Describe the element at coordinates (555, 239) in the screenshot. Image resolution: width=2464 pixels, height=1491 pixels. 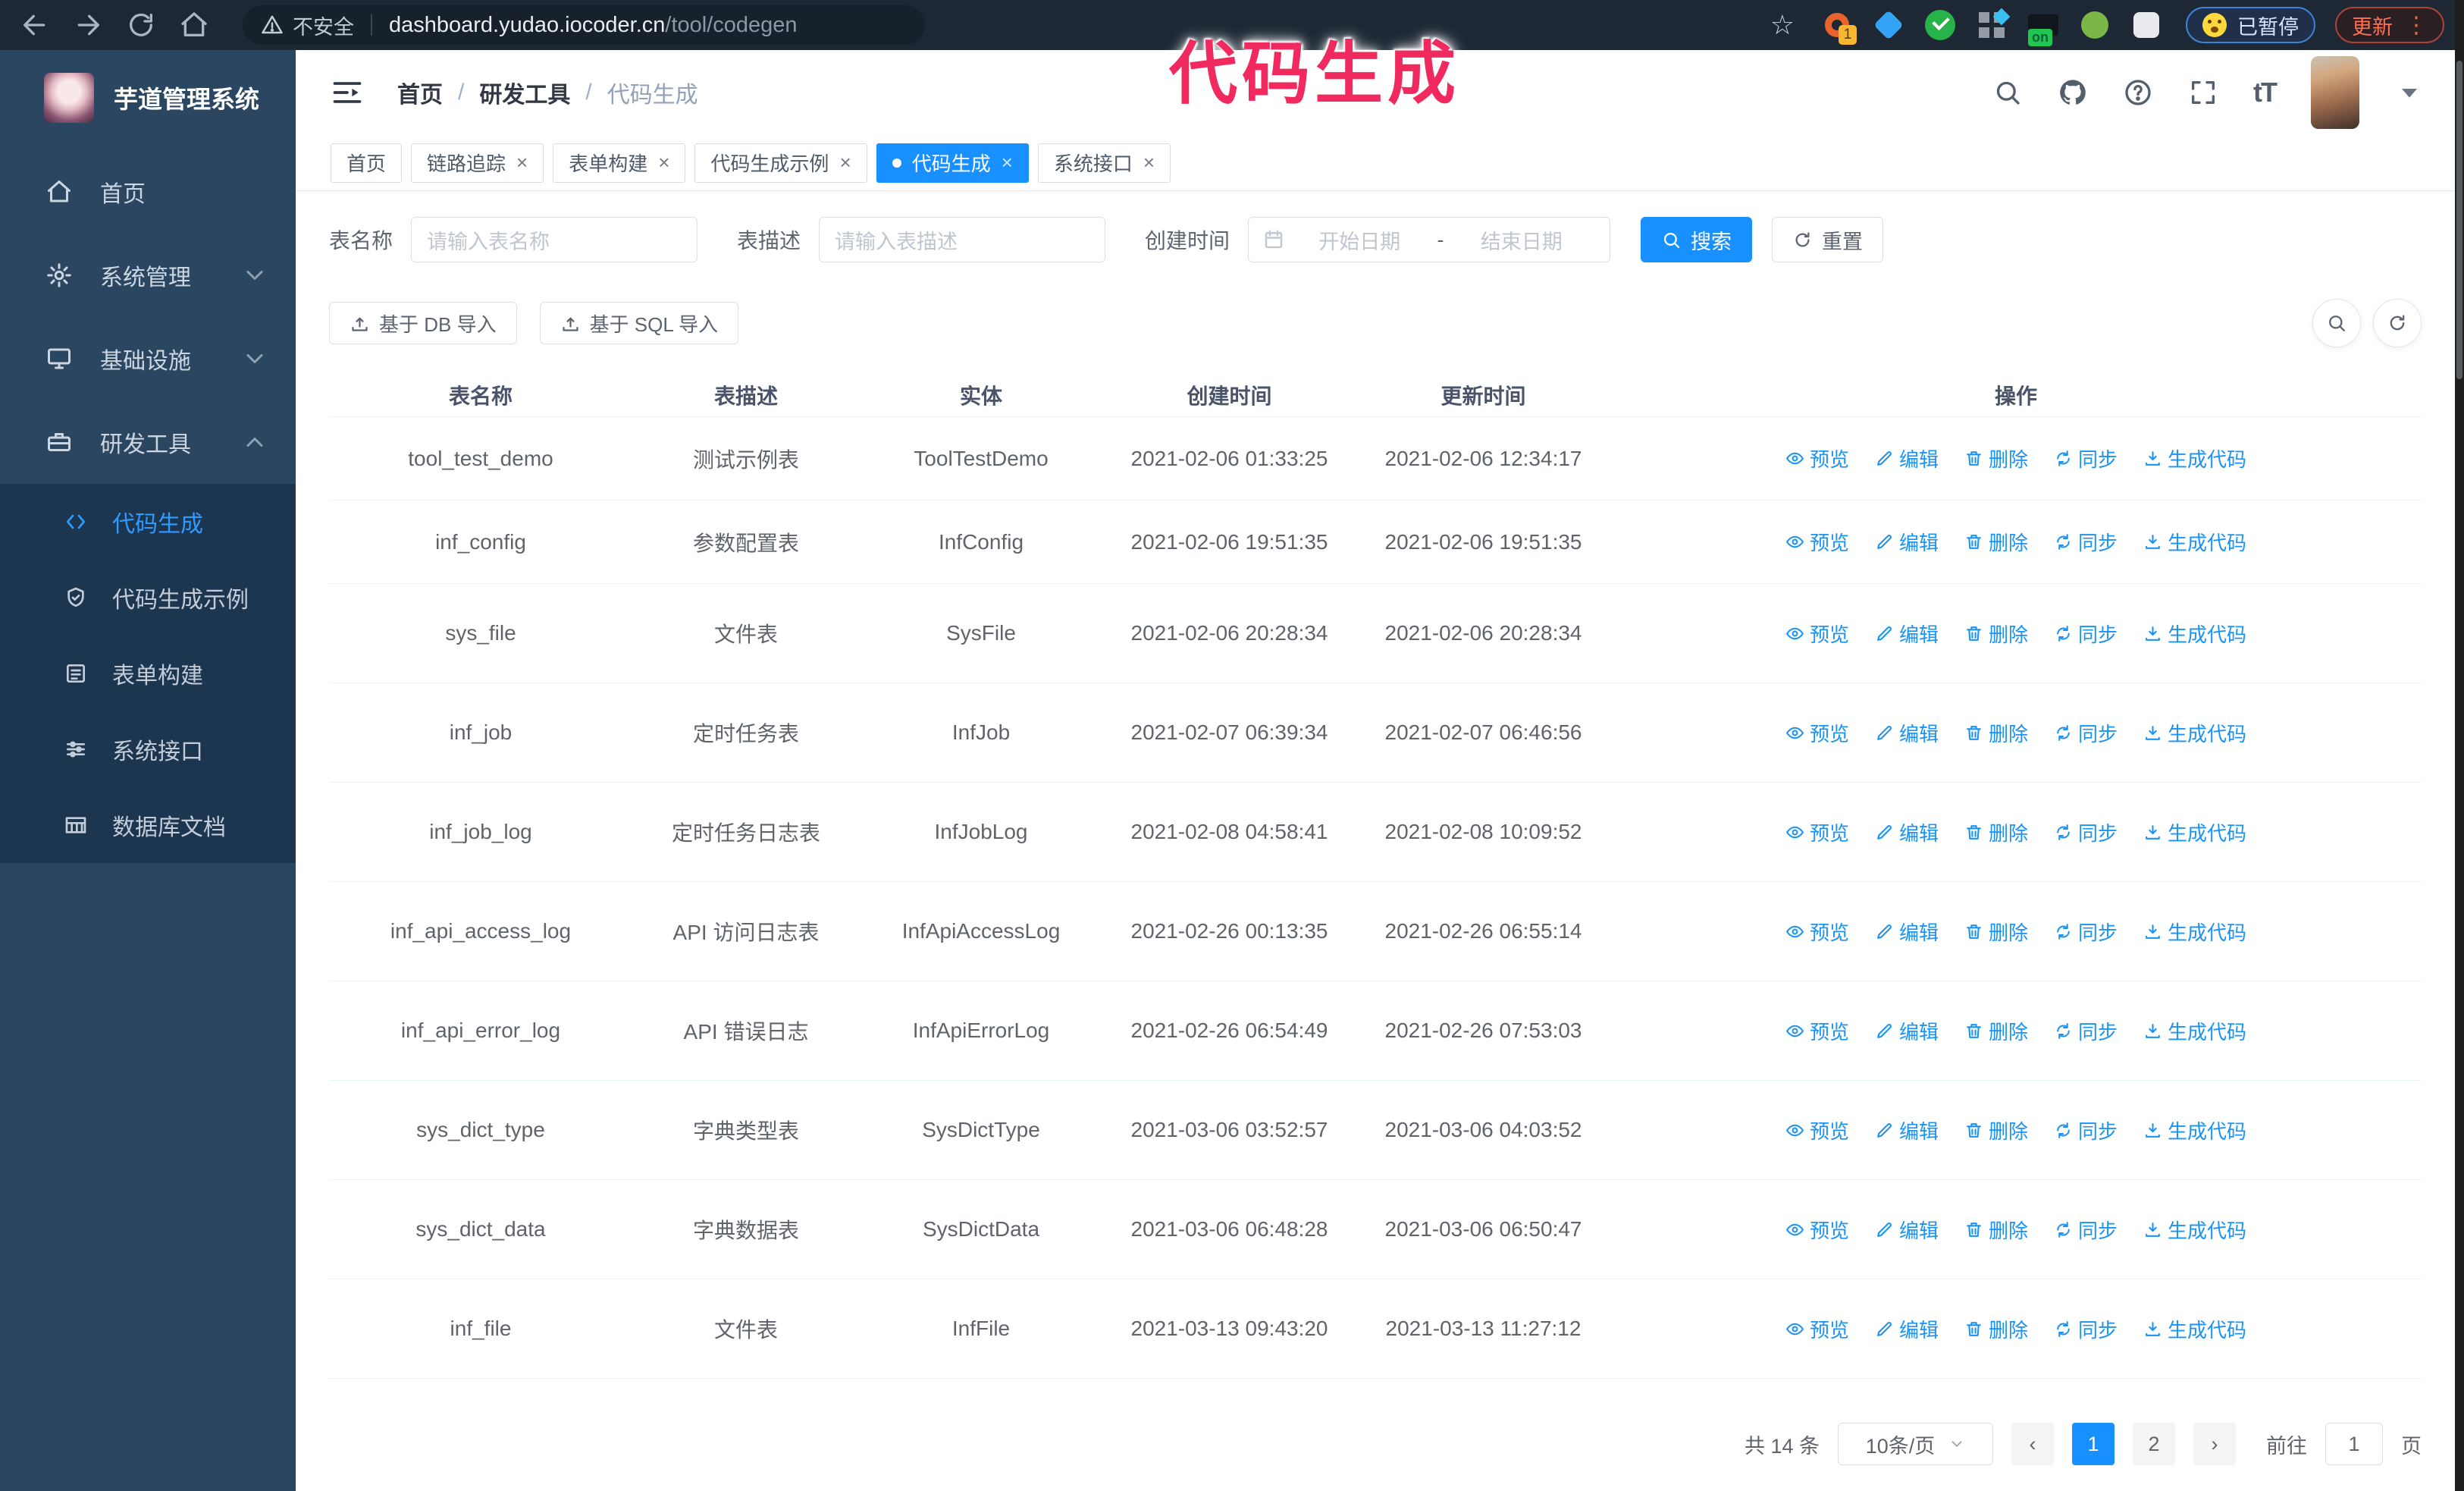
I see `table-name-input: 请输入表名称` at that location.